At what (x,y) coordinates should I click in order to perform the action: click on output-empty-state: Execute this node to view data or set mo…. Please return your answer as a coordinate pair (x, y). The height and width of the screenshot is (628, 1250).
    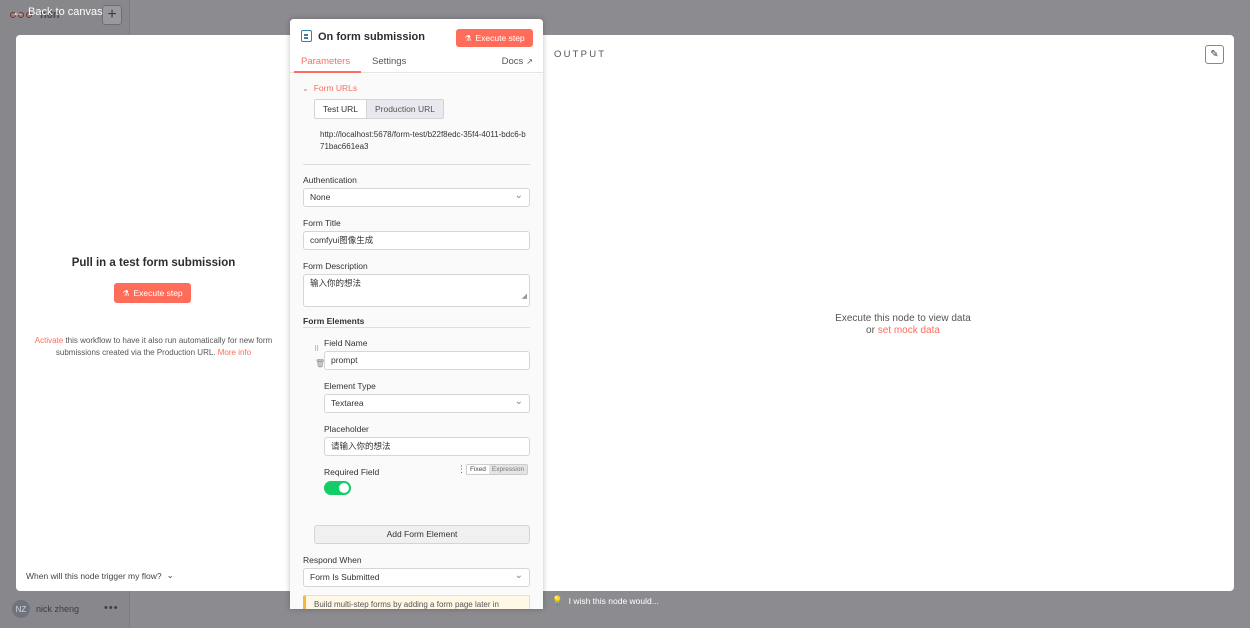
    Looking at the image, I should click on (903, 325).